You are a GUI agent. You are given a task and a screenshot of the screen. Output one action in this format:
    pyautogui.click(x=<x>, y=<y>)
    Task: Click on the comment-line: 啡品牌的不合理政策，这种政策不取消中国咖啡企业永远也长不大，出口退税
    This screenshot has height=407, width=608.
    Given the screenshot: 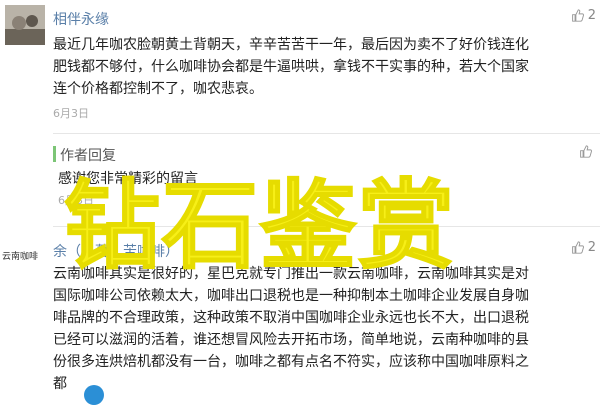 What is the action you would take?
    pyautogui.click(x=291, y=318)
    